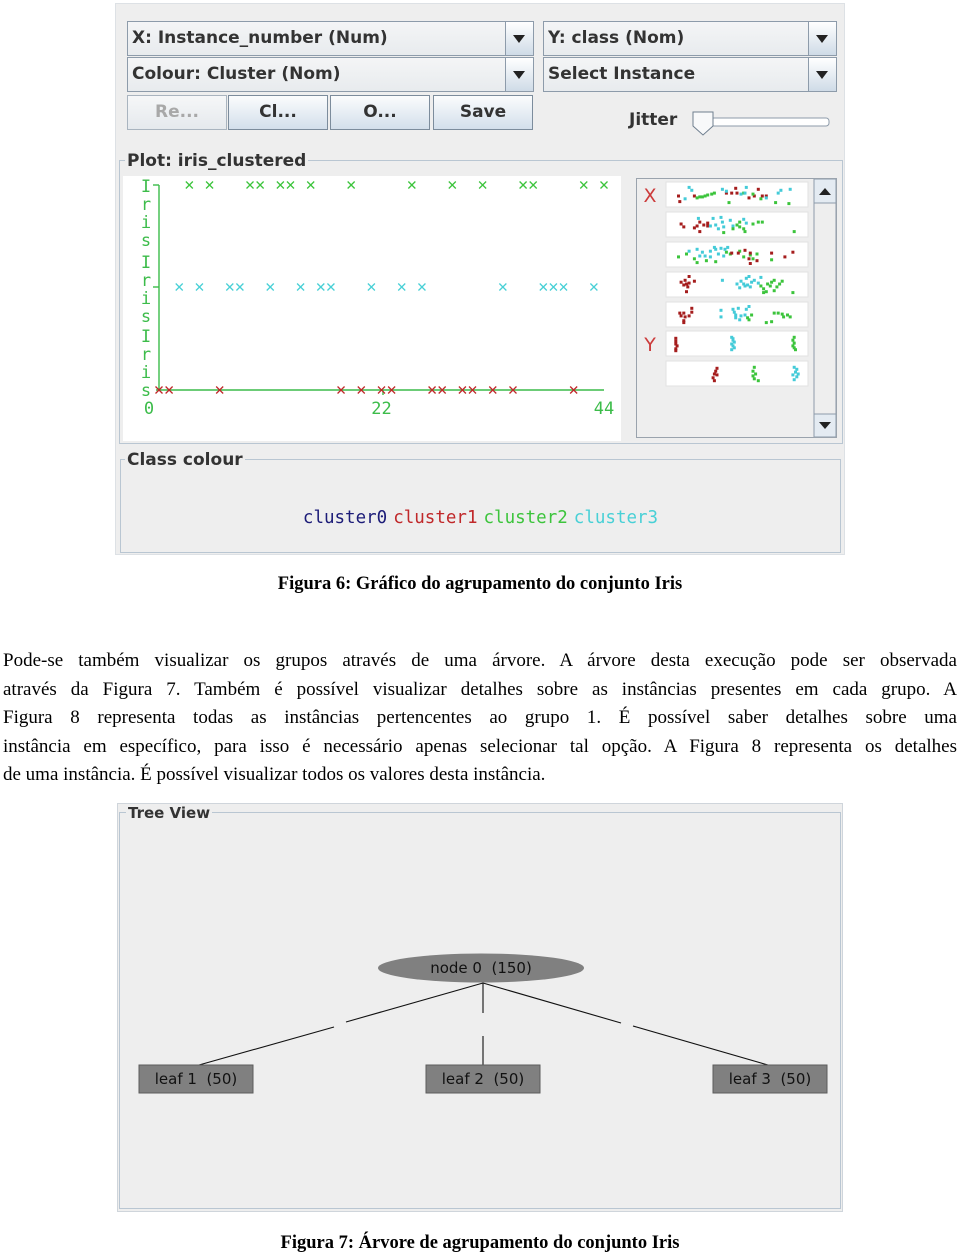 Image resolution: width=960 pixels, height=1255 pixels. Describe the element at coordinates (726, 194) in the screenshot. I see `matrix-cell-plot: X` at that location.